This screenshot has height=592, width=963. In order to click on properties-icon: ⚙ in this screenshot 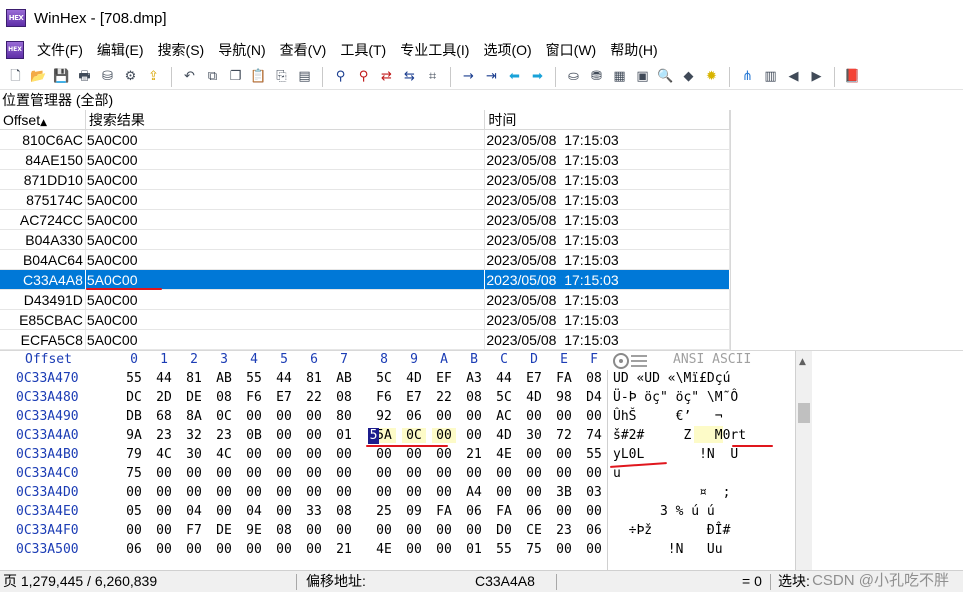, I will do `click(130, 76)`.